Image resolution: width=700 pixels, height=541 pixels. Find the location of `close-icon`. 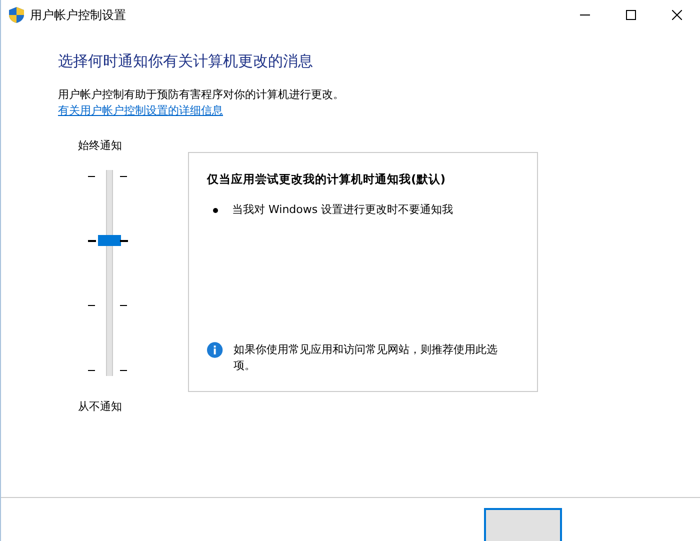

close-icon is located at coordinates (677, 15).